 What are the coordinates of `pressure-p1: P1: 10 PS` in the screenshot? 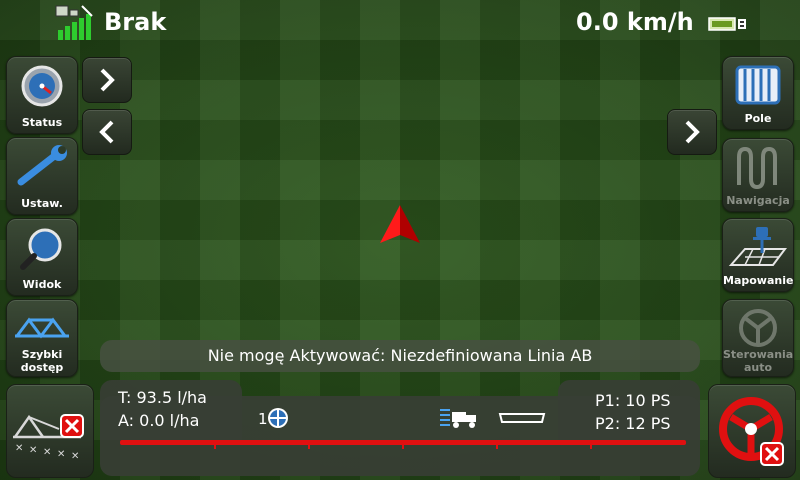 It's located at (633, 400).